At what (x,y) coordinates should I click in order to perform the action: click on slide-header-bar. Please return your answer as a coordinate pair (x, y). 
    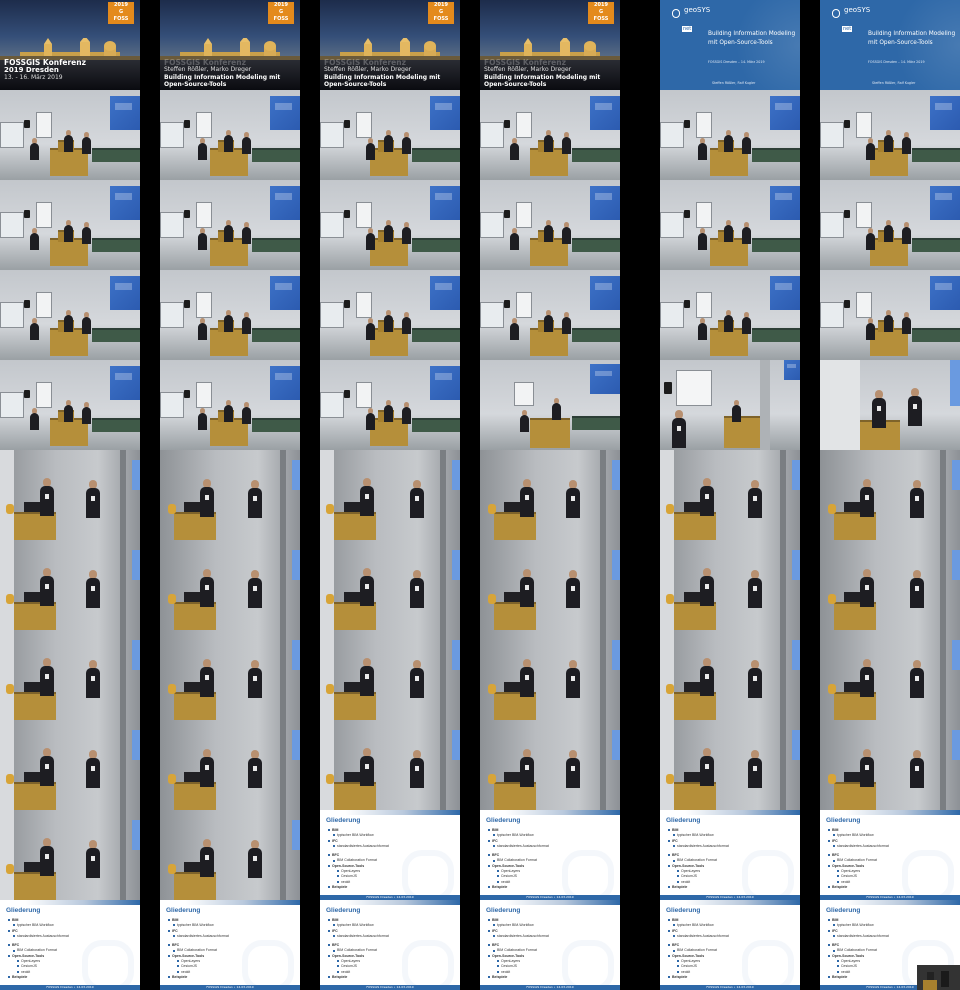
    Looking at the image, I should click on (730, 902).